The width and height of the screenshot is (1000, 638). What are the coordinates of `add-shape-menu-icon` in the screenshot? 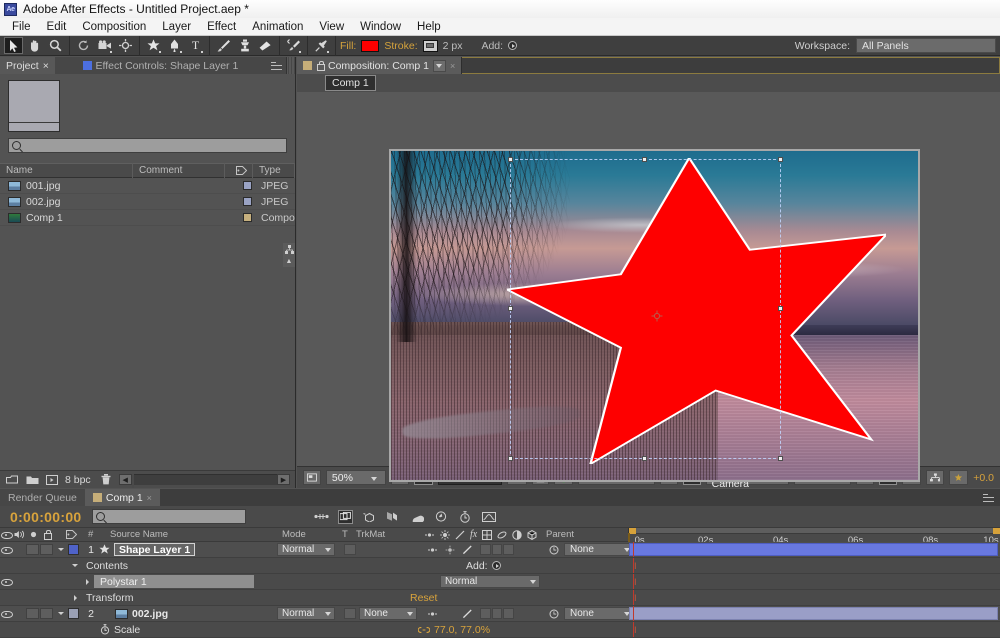 It's located at (496, 565).